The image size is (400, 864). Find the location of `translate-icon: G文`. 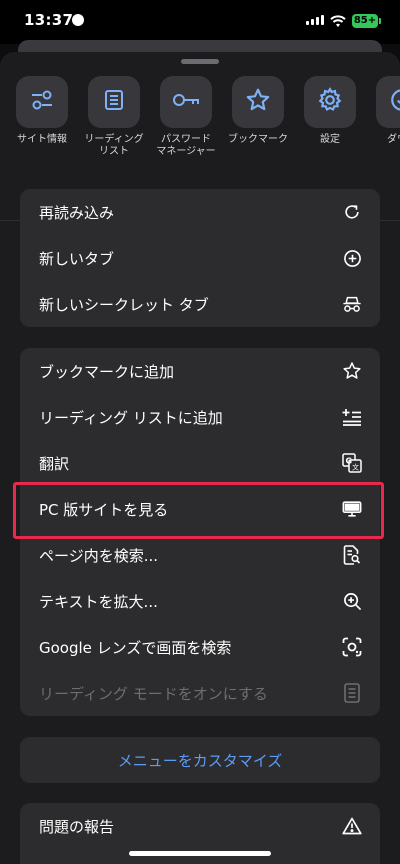

translate-icon: G文 is located at coordinates (352, 463).